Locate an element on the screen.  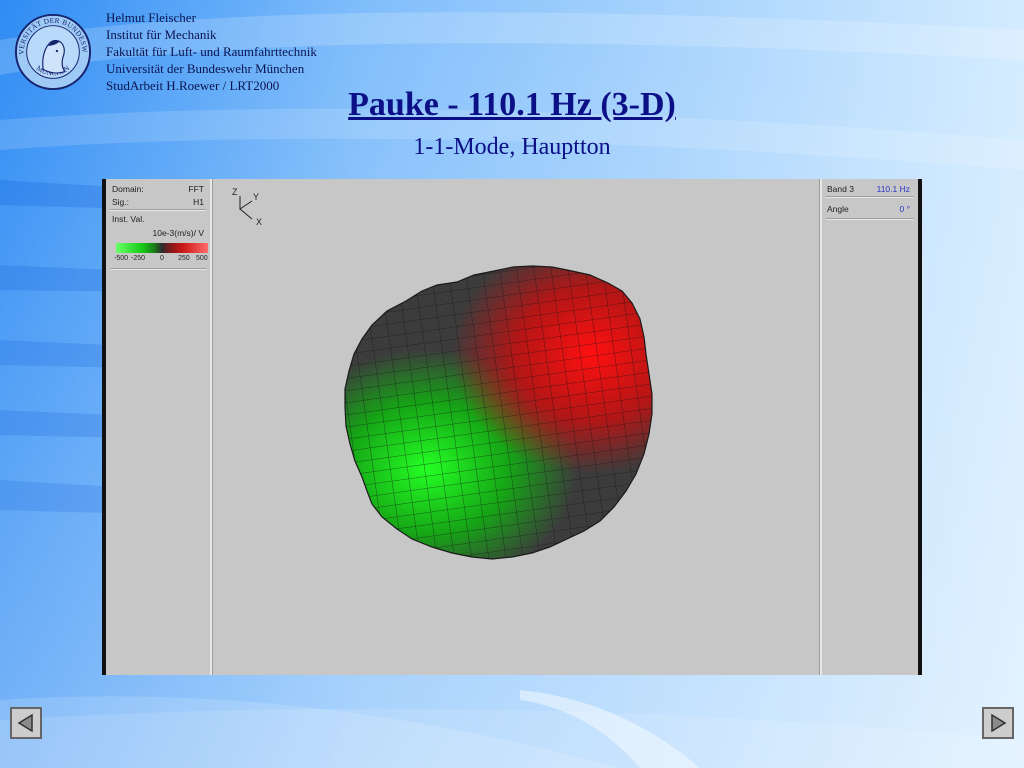
scale-tick: 500 is located at coordinates (202, 258).